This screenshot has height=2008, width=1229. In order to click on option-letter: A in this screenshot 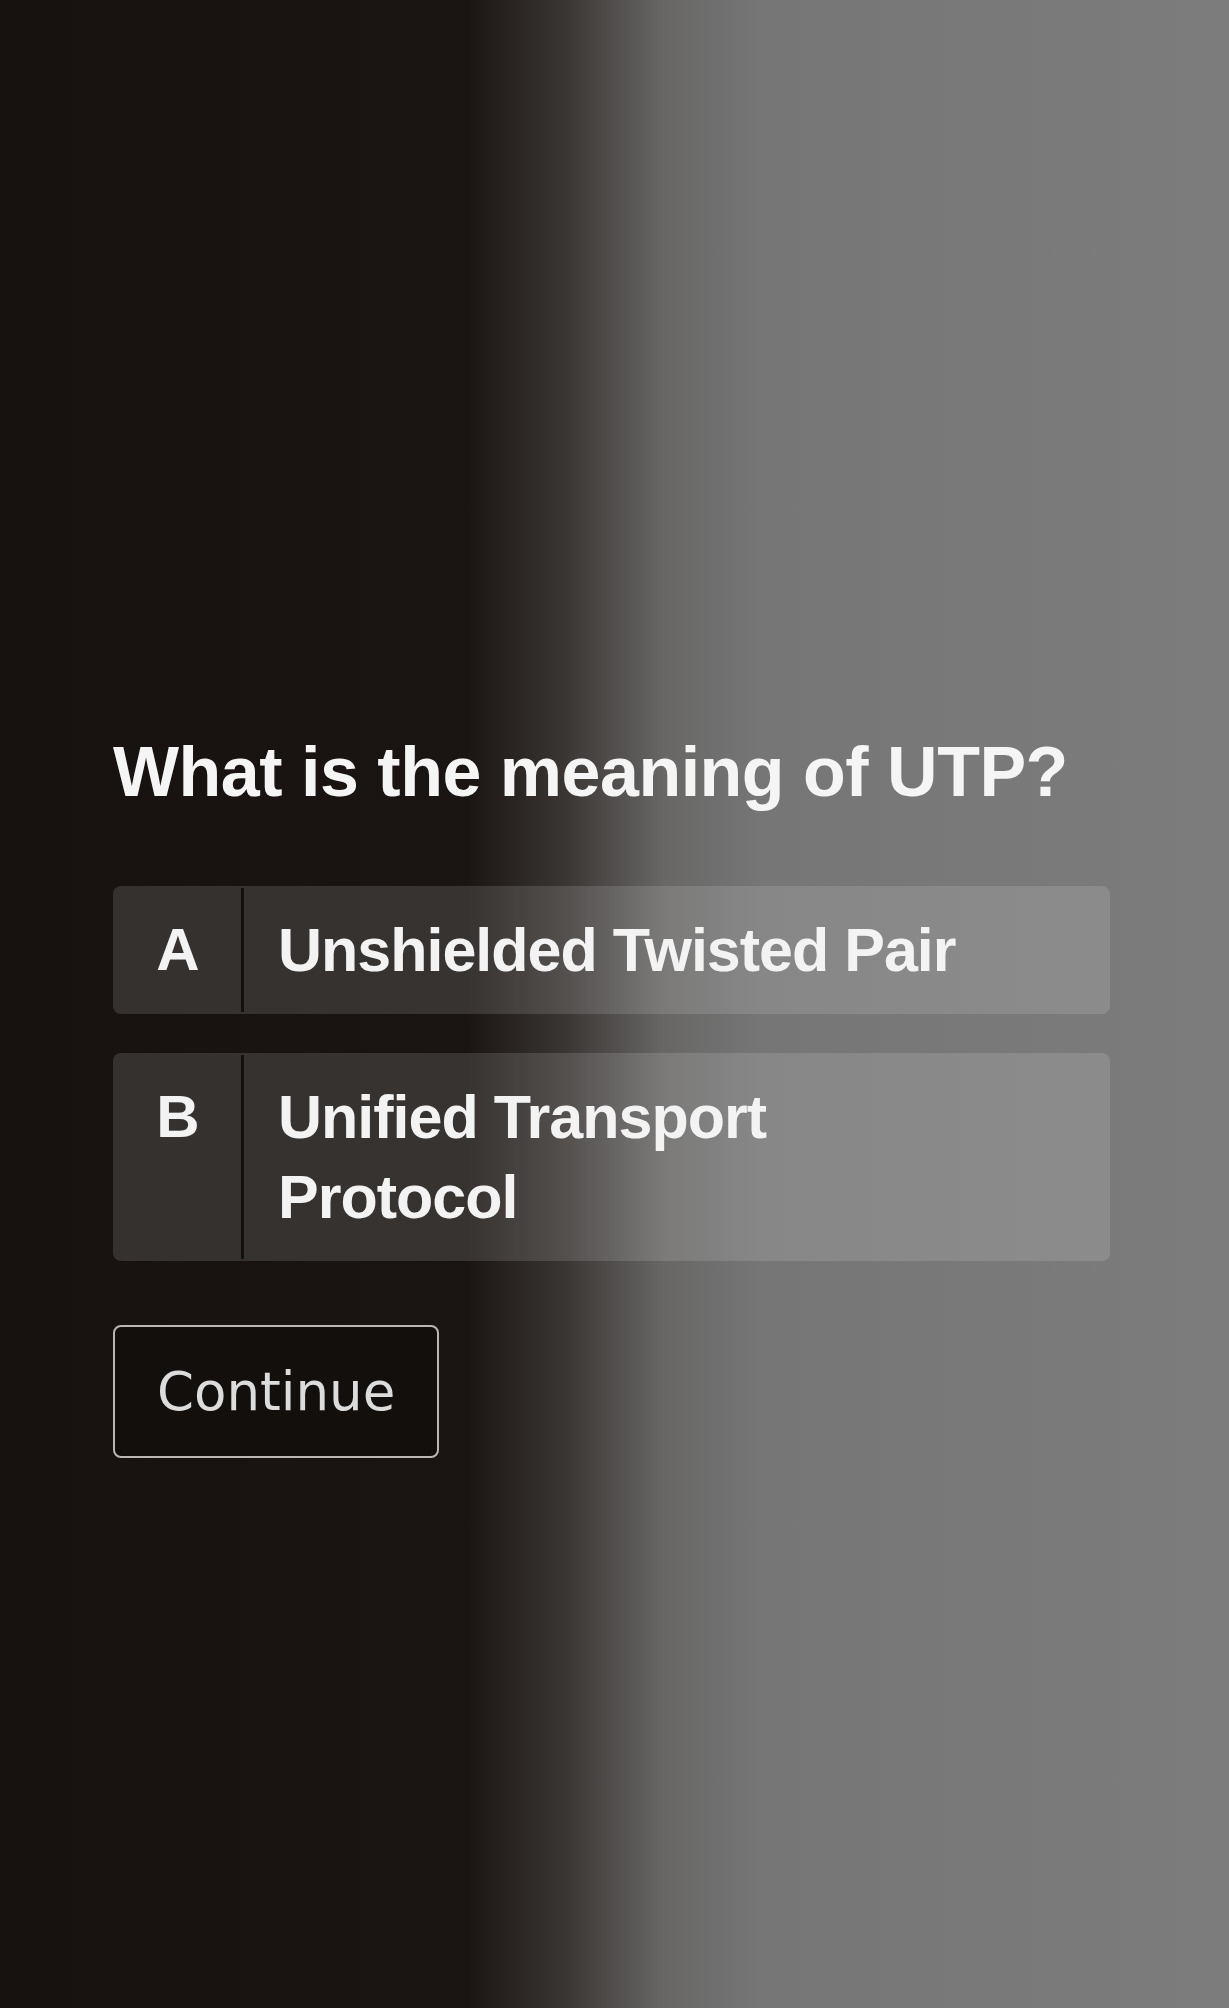, I will do `click(178, 950)`.